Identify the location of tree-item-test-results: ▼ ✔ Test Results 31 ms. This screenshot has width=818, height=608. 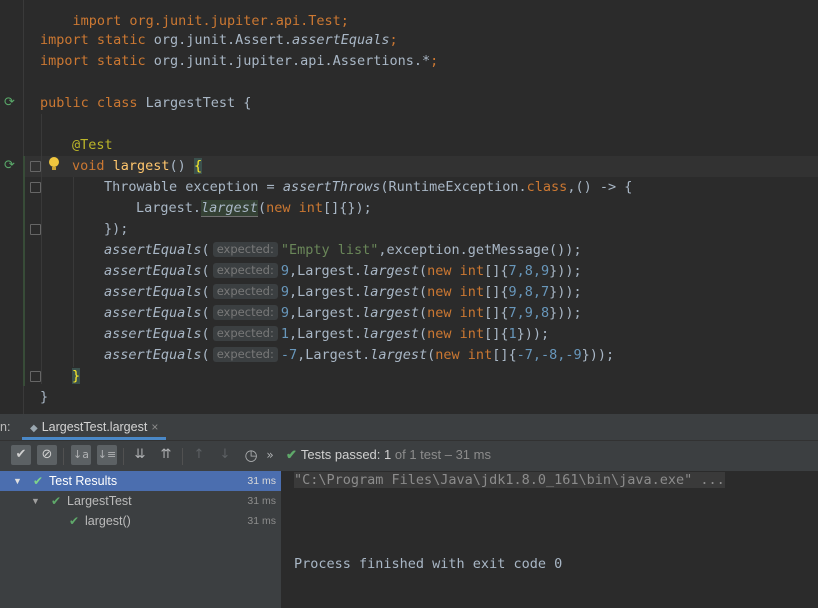
(140, 481).